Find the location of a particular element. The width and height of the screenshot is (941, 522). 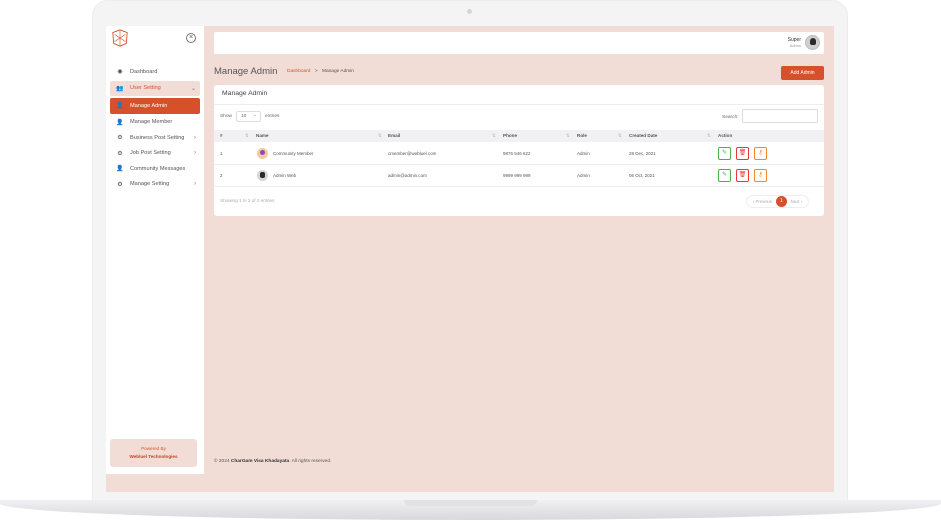

entries-label: entries is located at coordinates (272, 116).